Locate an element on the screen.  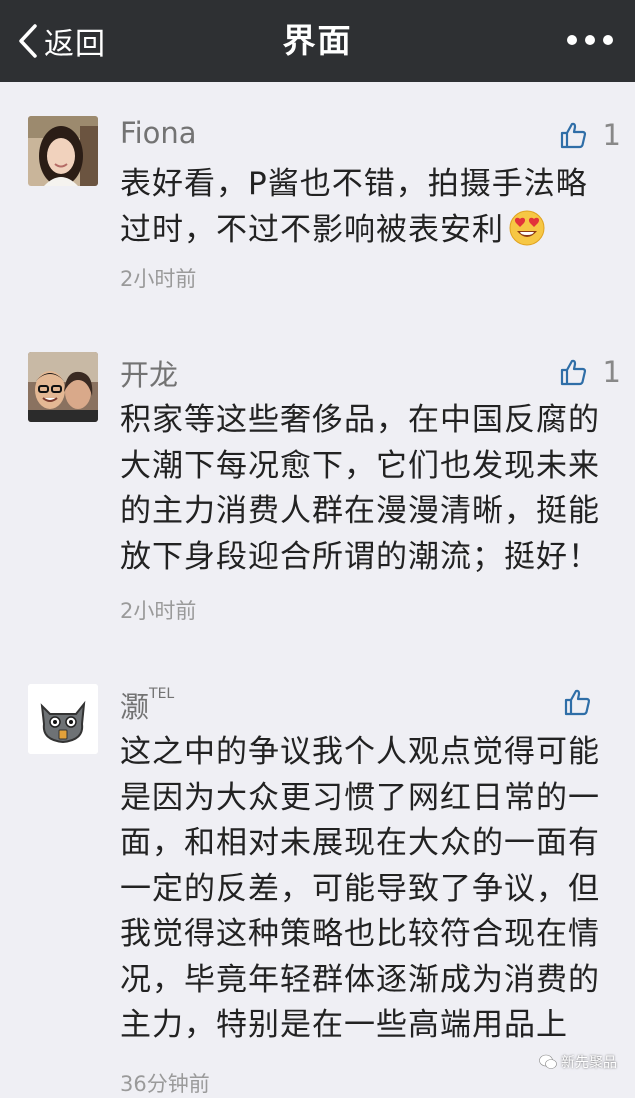
comment-line: 是因为大众更习惯了网红日常的一 is located at coordinates (360, 797).